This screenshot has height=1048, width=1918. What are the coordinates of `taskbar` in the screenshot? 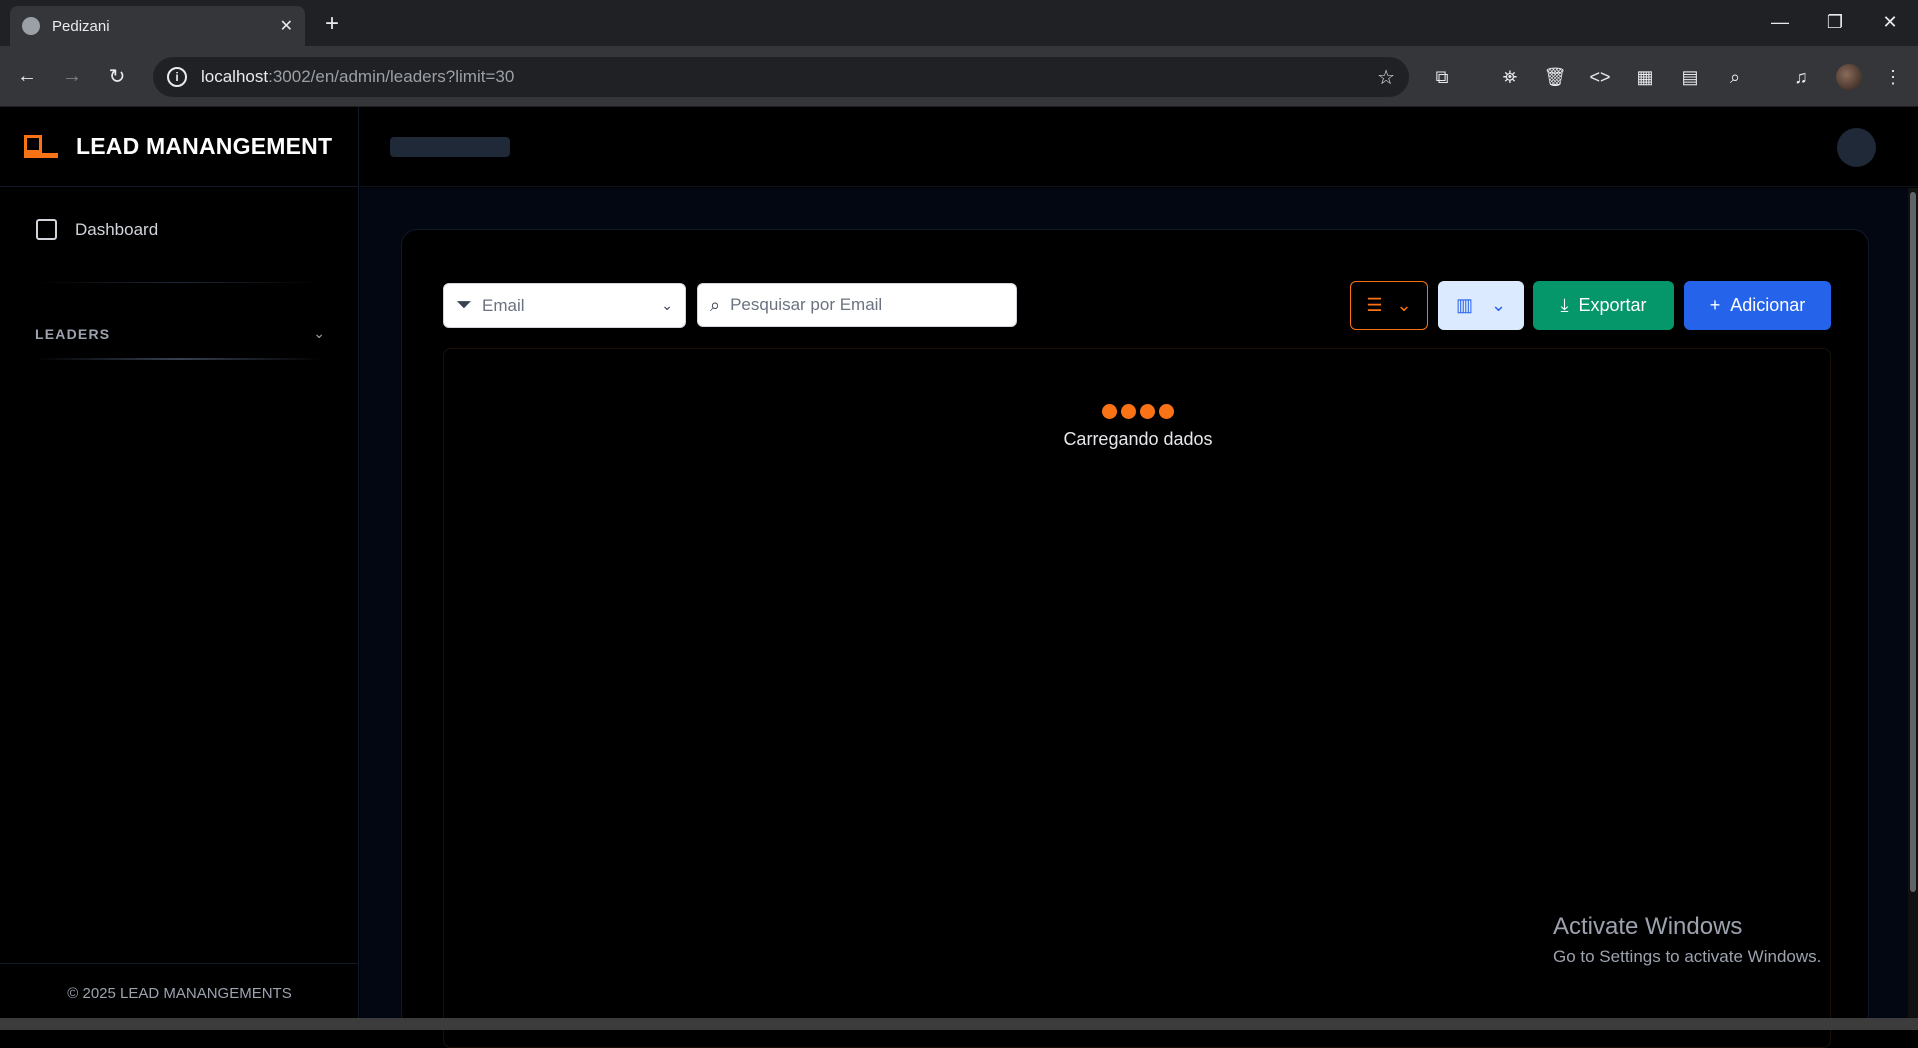 It's located at (959, 1024).